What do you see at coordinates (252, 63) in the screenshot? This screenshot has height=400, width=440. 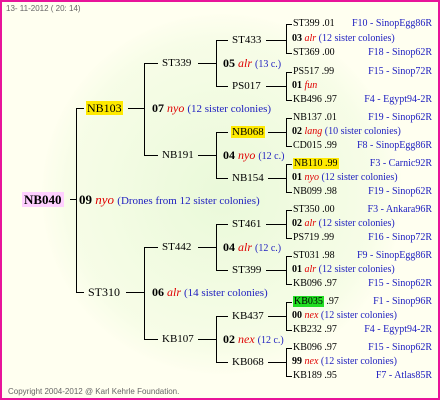 I see `gen2-lineage: 05 alr (13 c.)` at bounding box center [252, 63].